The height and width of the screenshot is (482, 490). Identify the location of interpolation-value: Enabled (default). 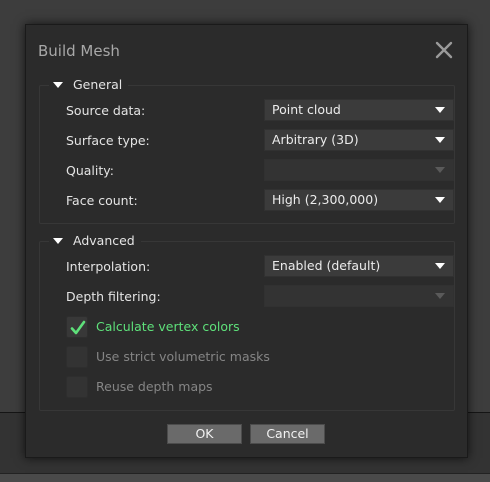
(326, 265).